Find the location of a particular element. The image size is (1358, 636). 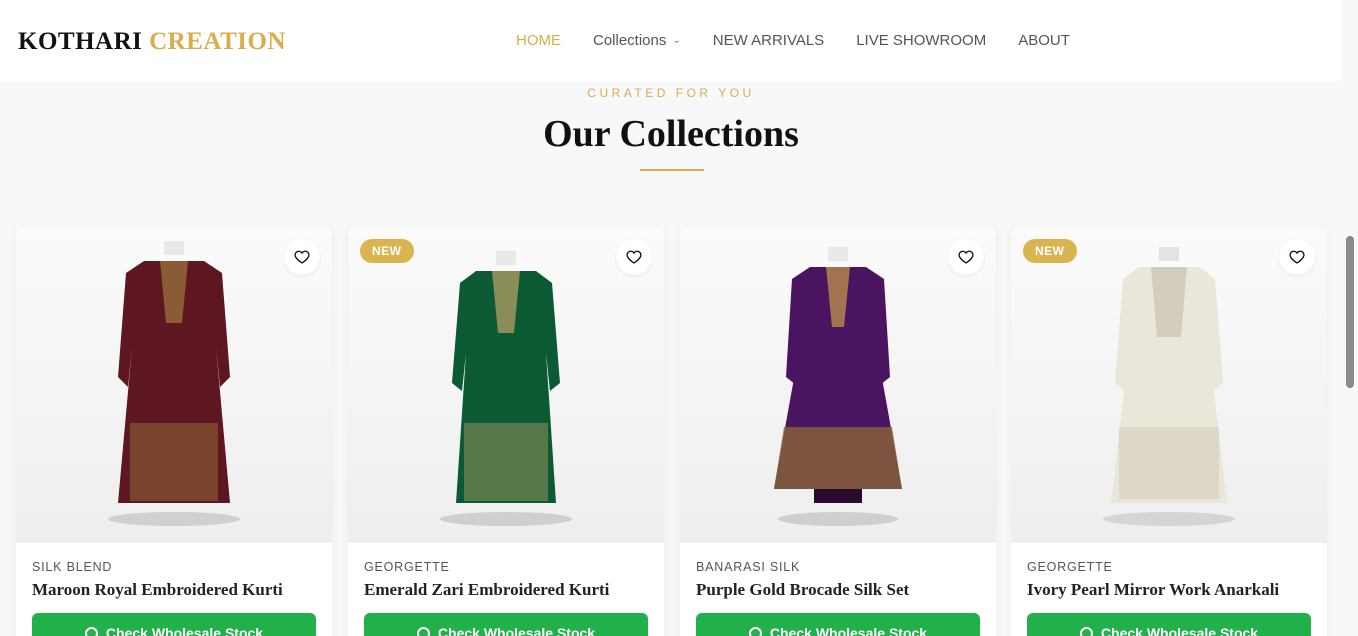

nav-live-showroom: LIVE SHOWROOM is located at coordinates (921, 40).